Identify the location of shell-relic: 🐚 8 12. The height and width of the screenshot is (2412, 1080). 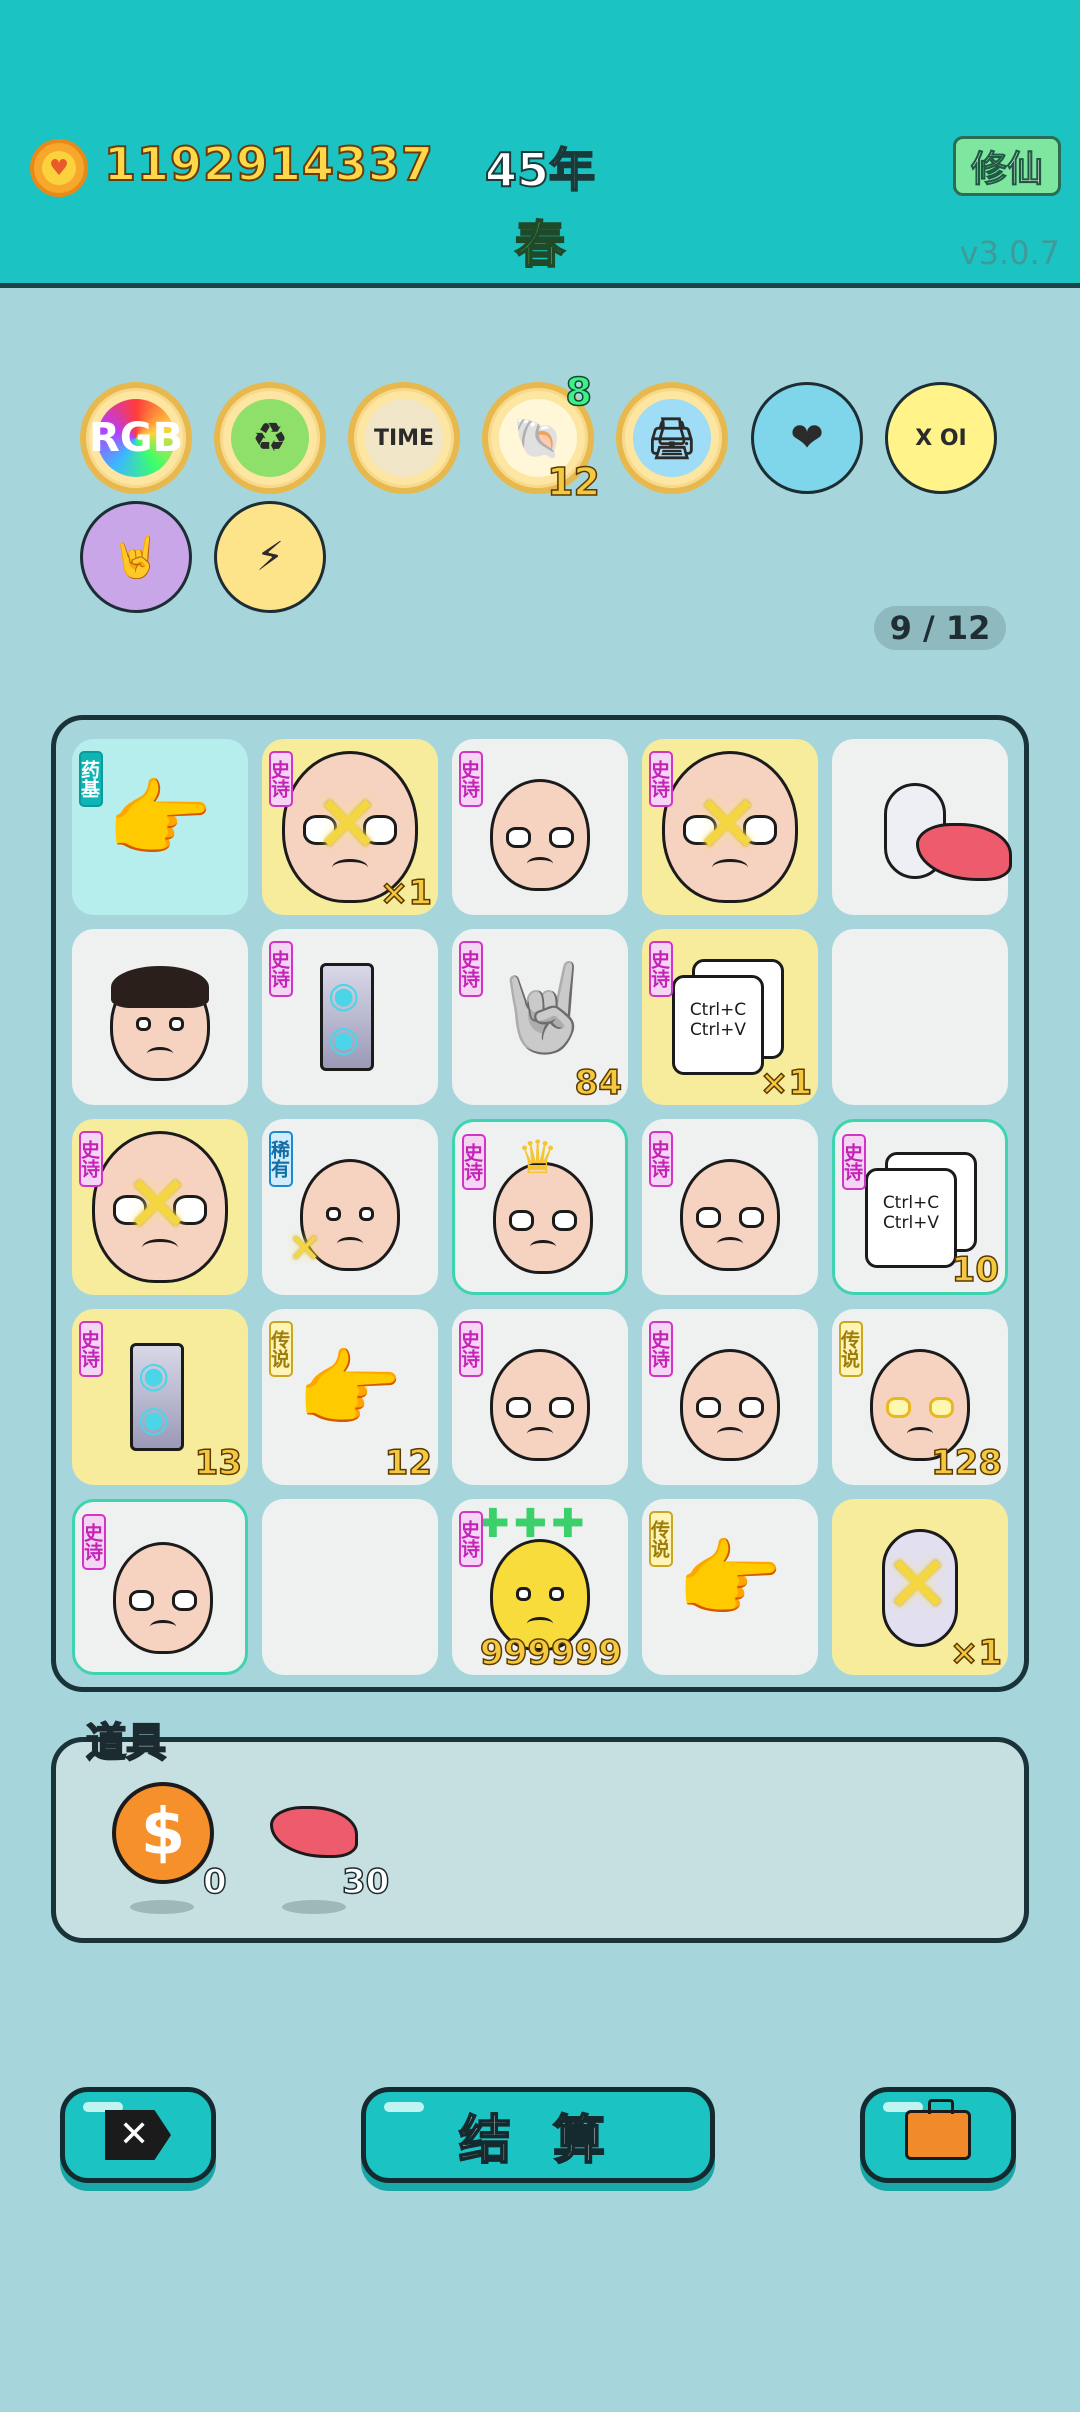
(541, 437).